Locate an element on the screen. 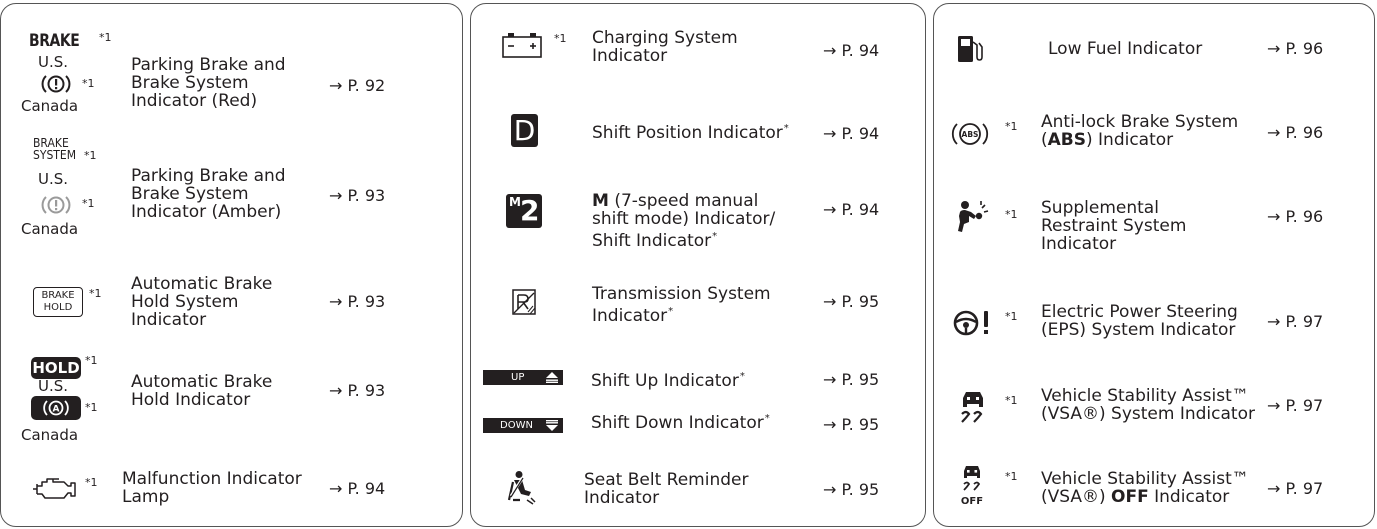  svg-text: A is located at coordinates (56, 410).